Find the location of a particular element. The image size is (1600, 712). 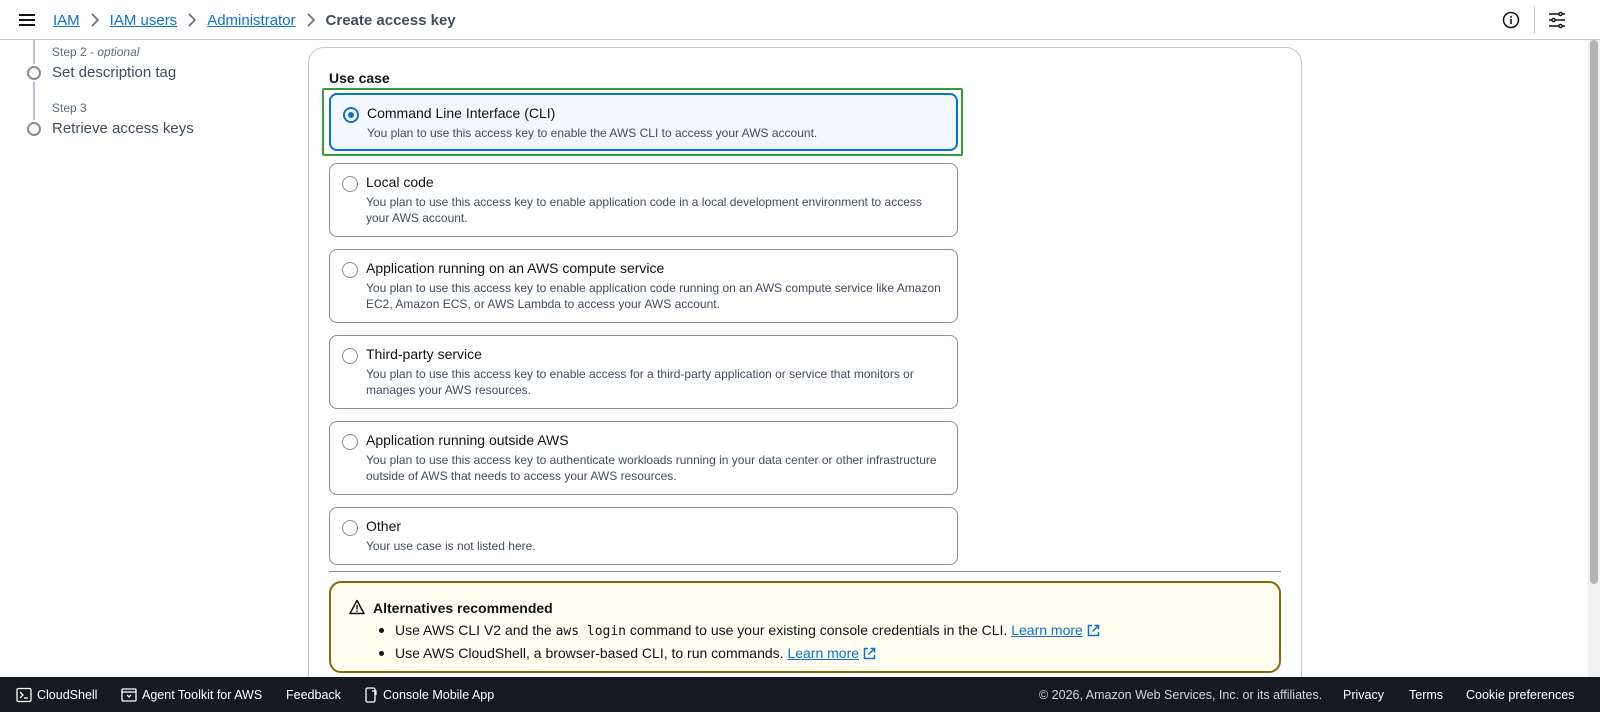

terms-link: Terms is located at coordinates (1426, 694).